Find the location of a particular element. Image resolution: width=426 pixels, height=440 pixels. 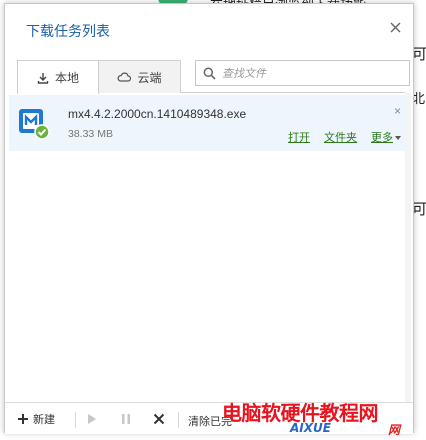

search-box is located at coordinates (302, 73).